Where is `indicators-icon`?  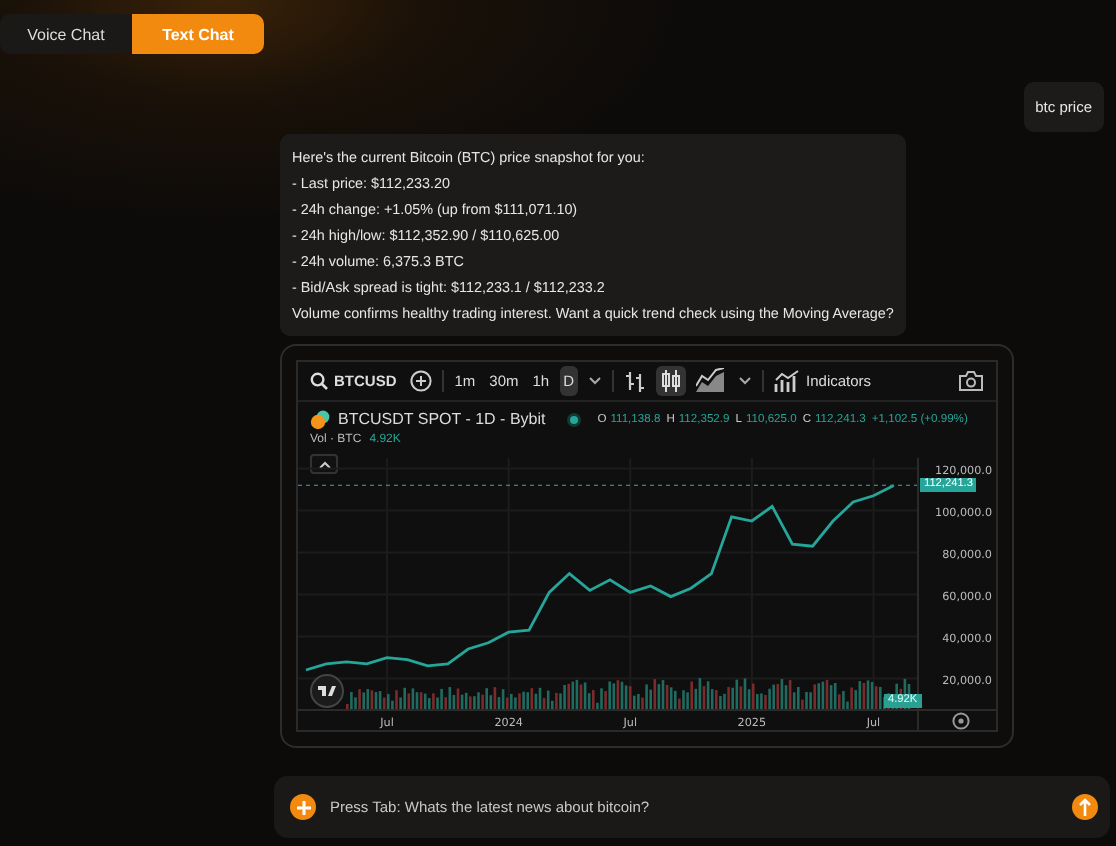 indicators-icon is located at coordinates (787, 381).